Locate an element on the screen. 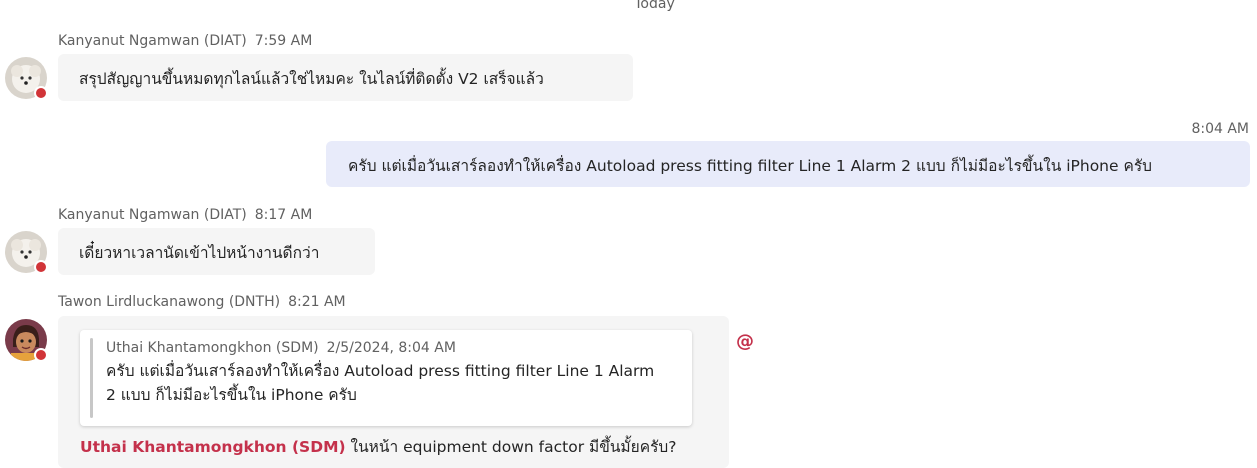  message-text: เดี๋ยวหาเวลานัดเข้าไปหน้างานดีกว่า is located at coordinates (199, 253).